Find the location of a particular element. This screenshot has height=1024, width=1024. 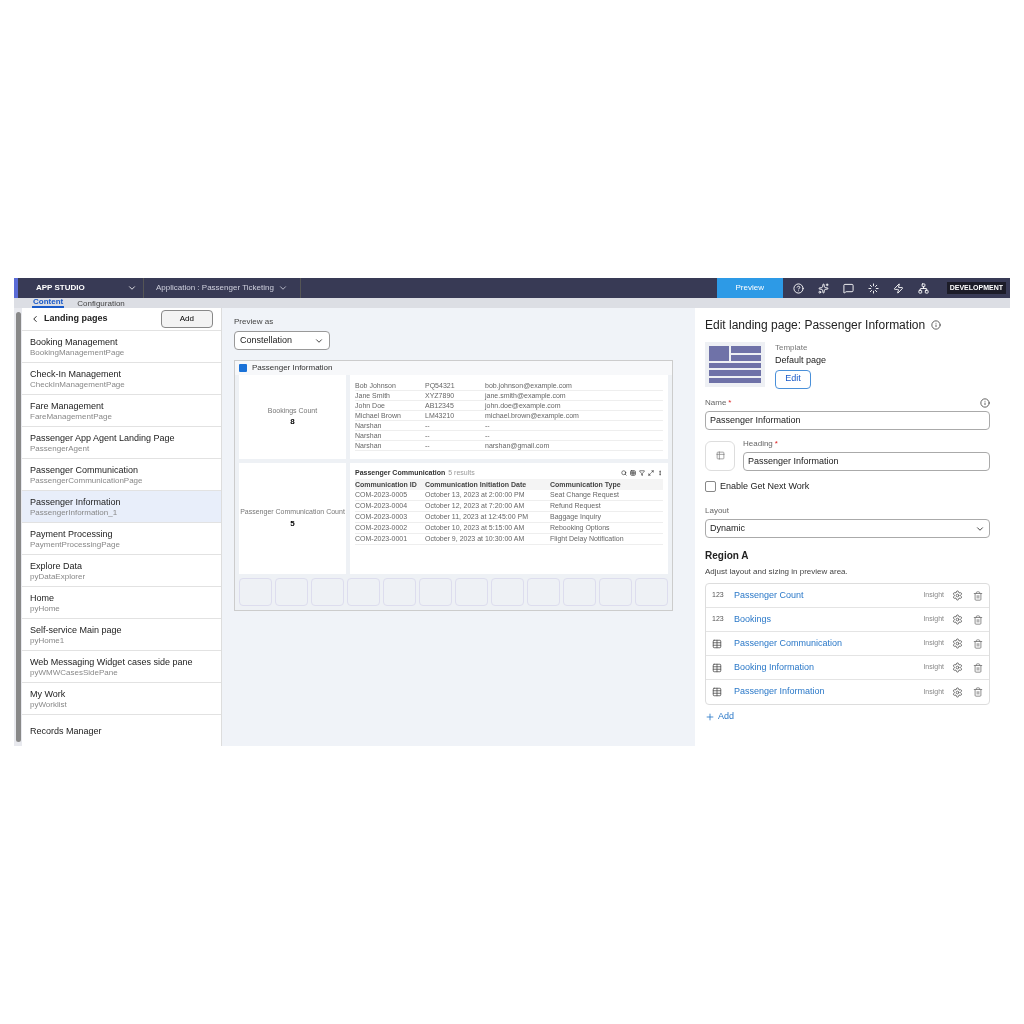

edit-button: Edit is located at coordinates (793, 379).